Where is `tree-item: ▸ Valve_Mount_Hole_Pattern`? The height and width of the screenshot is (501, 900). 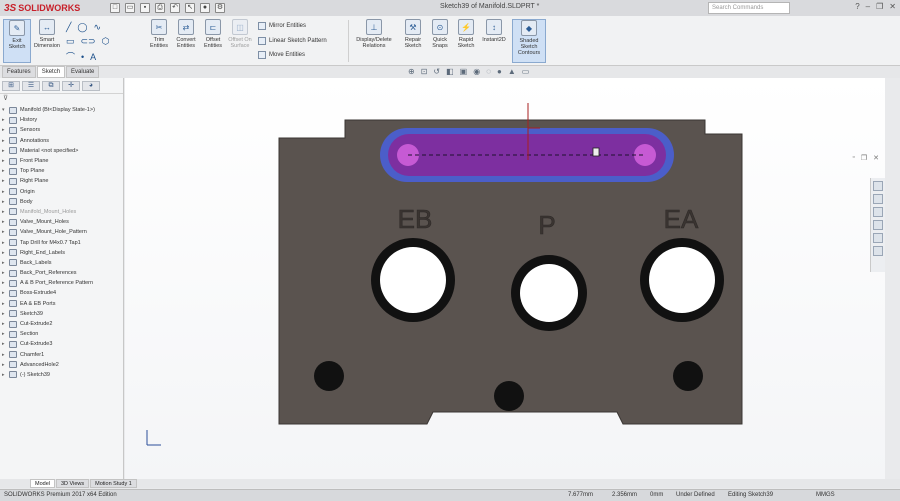
tree-item: ▸ Valve_Mount_Hole_Pattern is located at coordinates (62, 232).